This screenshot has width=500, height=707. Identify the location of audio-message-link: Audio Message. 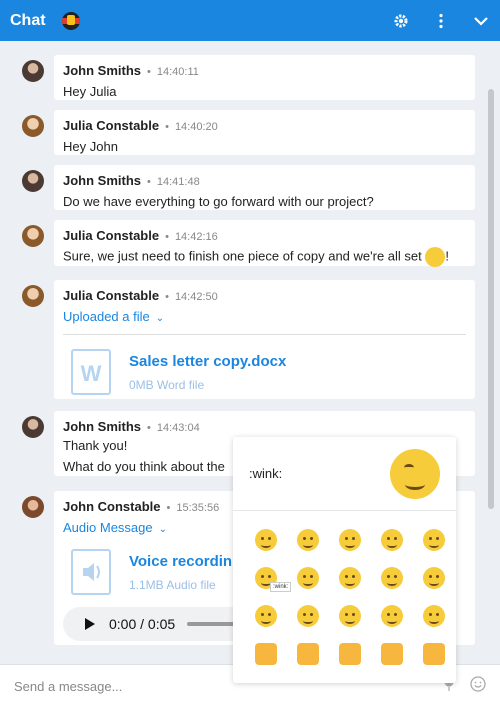
(108, 527).